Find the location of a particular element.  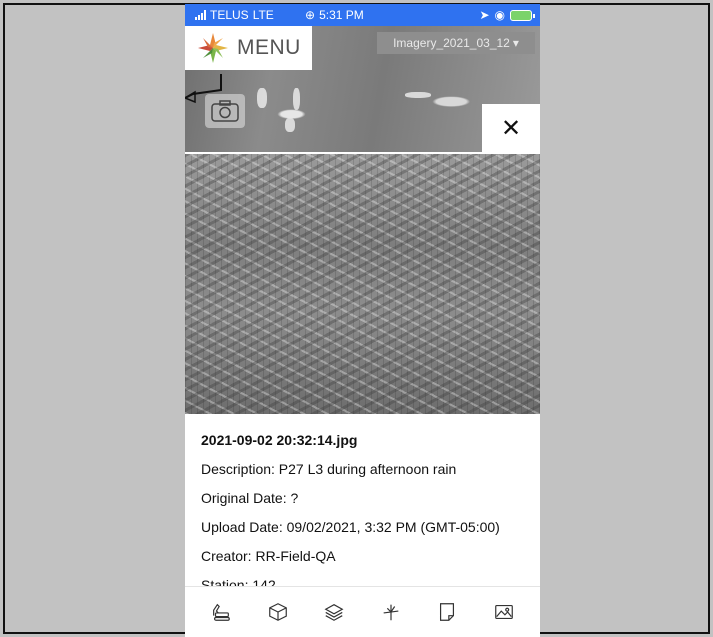

close-button: ✕ is located at coordinates (511, 128).